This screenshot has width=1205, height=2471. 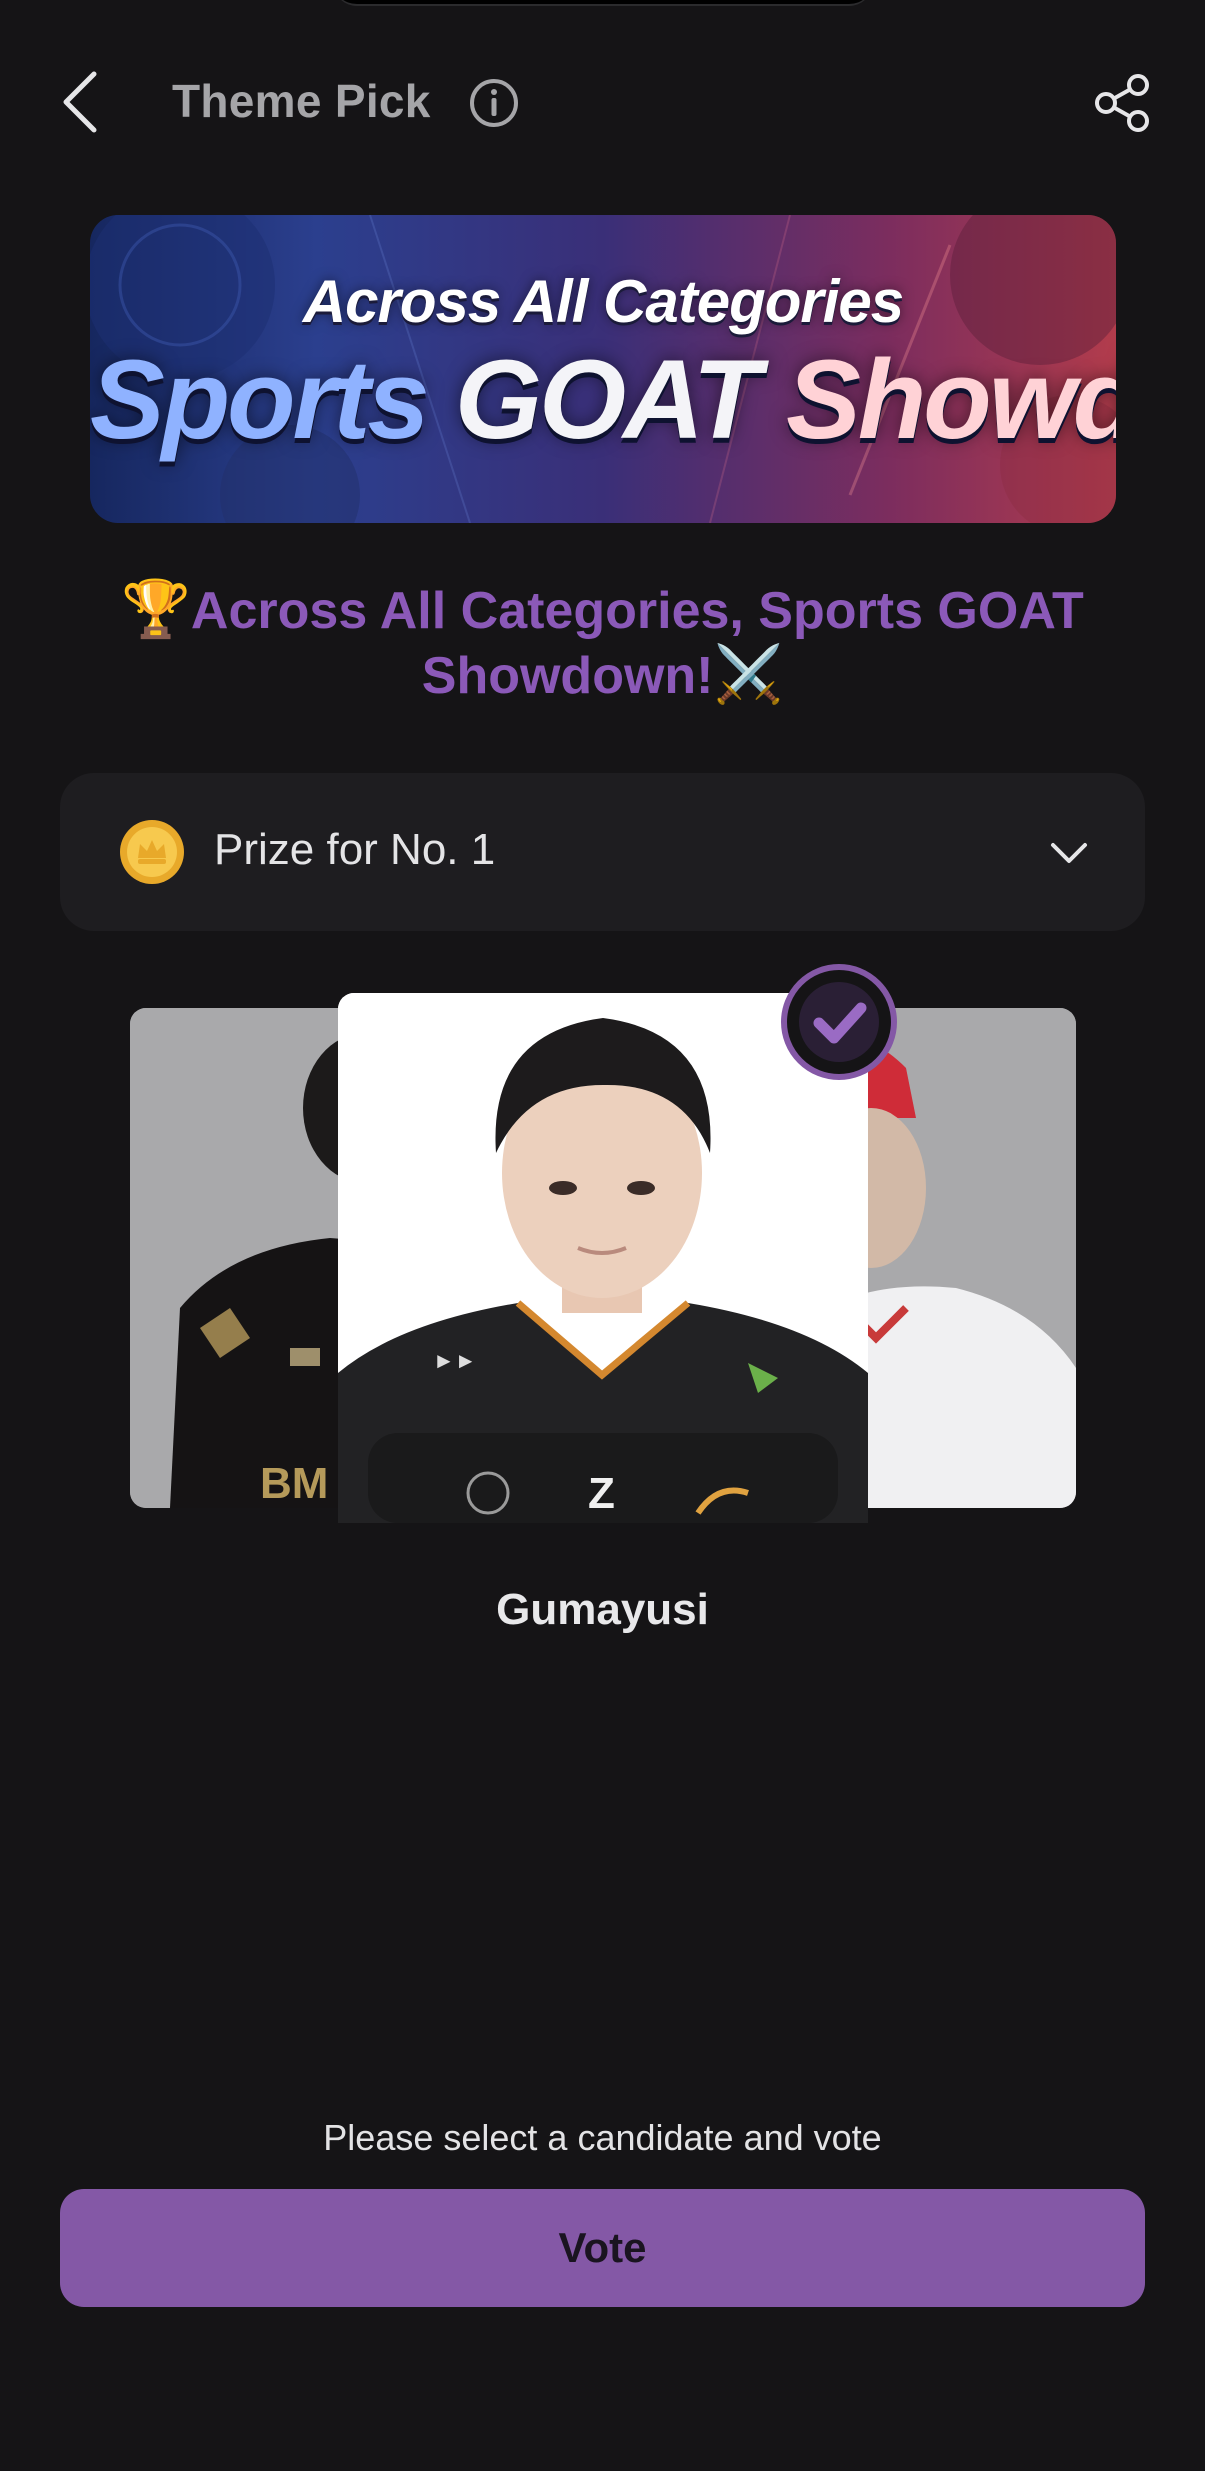 What do you see at coordinates (301, 101) in the screenshot?
I see `page-title: Theme Pick` at bounding box center [301, 101].